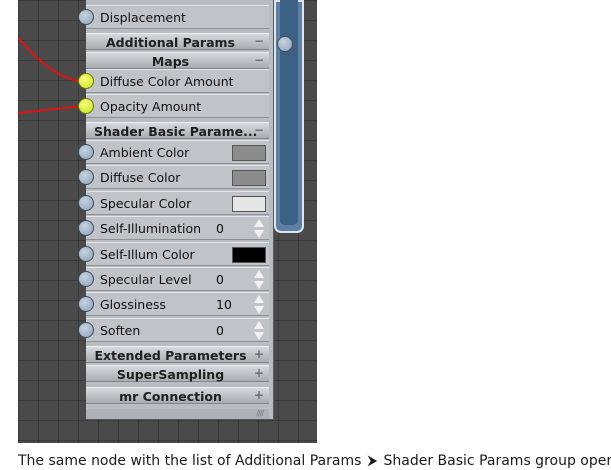  What do you see at coordinates (145, 152) in the screenshot?
I see `param-label: Ambient Color` at bounding box center [145, 152].